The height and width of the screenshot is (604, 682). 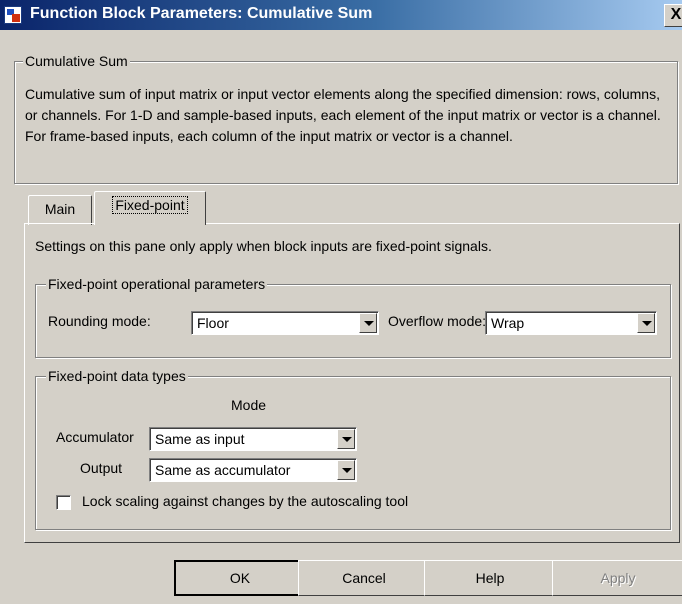 I want to click on op-params-legend: Fixed-point operational parameters, so click(x=157, y=284).